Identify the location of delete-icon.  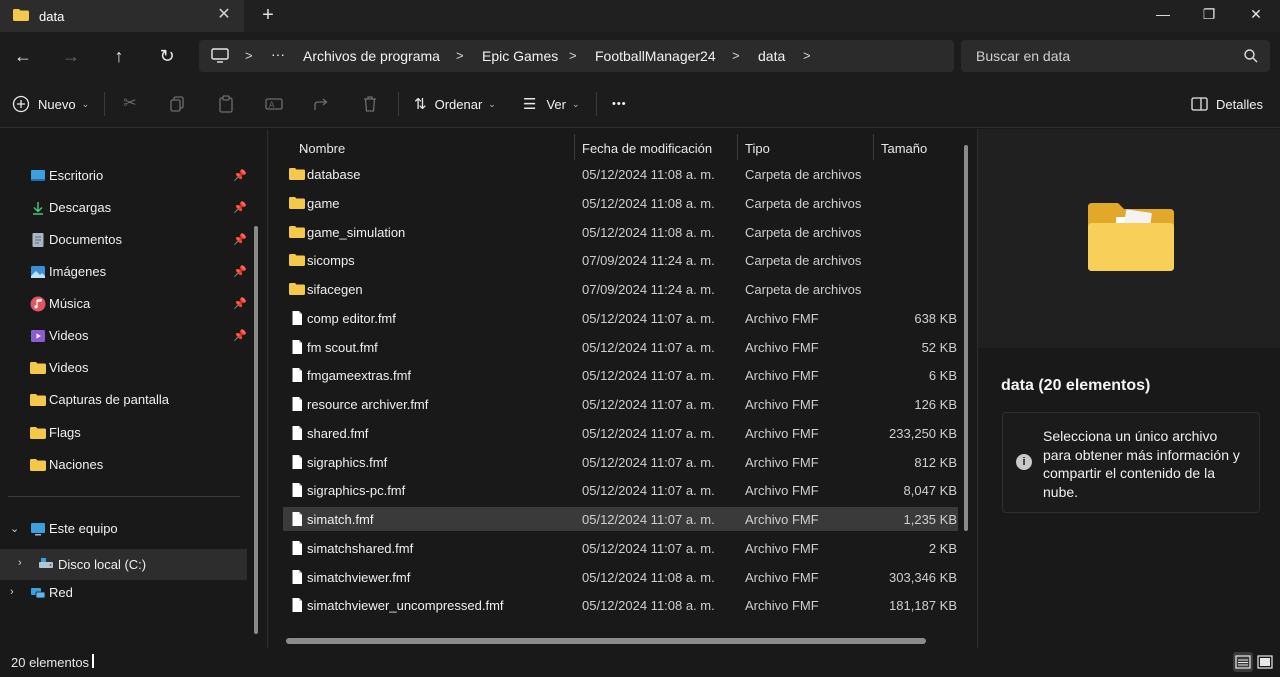
(370, 104).